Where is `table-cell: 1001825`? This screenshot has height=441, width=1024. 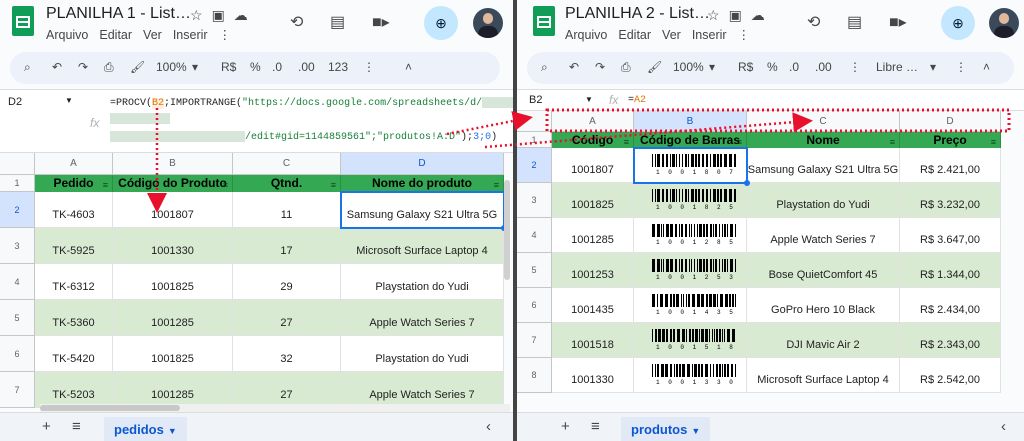
table-cell: 1001825 is located at coordinates (173, 282).